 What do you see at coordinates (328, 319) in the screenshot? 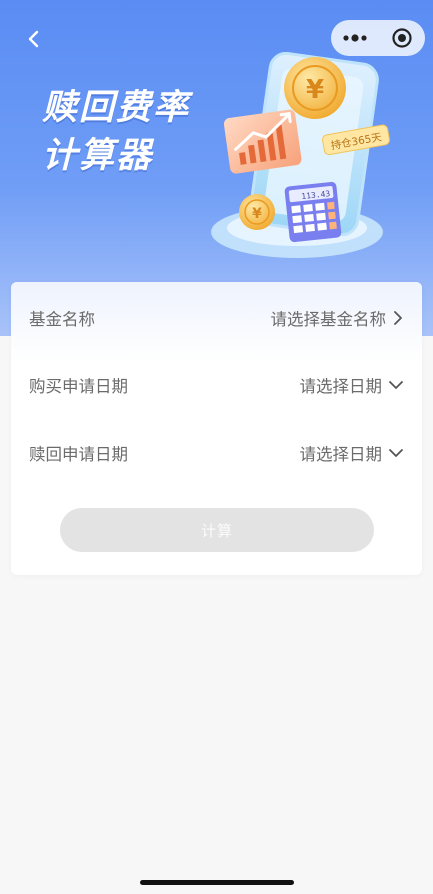
I see `fund-name-value: 请选择基金名称` at bounding box center [328, 319].